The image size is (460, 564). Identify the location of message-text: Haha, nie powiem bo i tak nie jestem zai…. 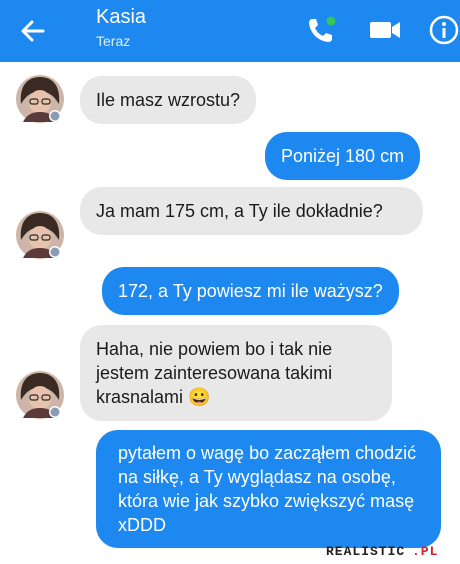
(214, 373).